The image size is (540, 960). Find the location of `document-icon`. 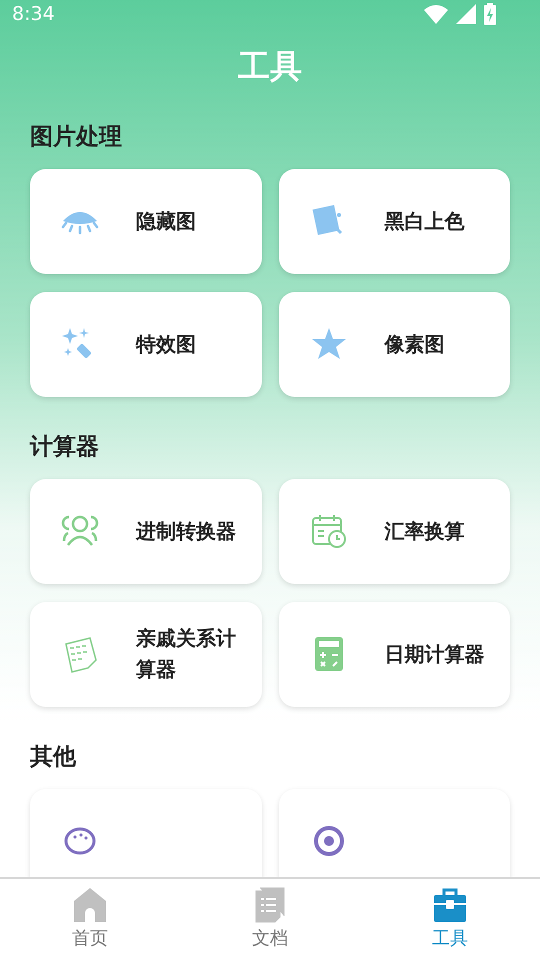

document-icon is located at coordinates (270, 905).